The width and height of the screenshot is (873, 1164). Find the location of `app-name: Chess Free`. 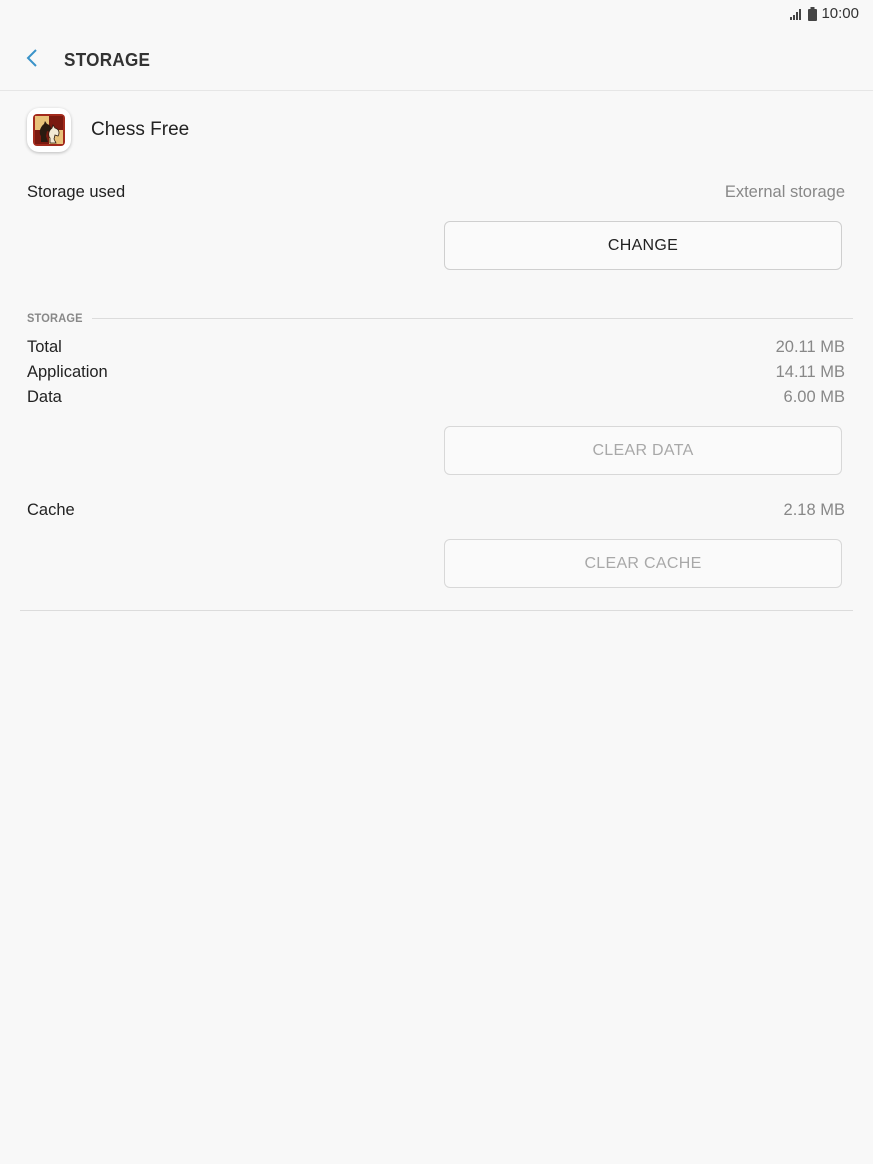

app-name: Chess Free is located at coordinates (140, 129).